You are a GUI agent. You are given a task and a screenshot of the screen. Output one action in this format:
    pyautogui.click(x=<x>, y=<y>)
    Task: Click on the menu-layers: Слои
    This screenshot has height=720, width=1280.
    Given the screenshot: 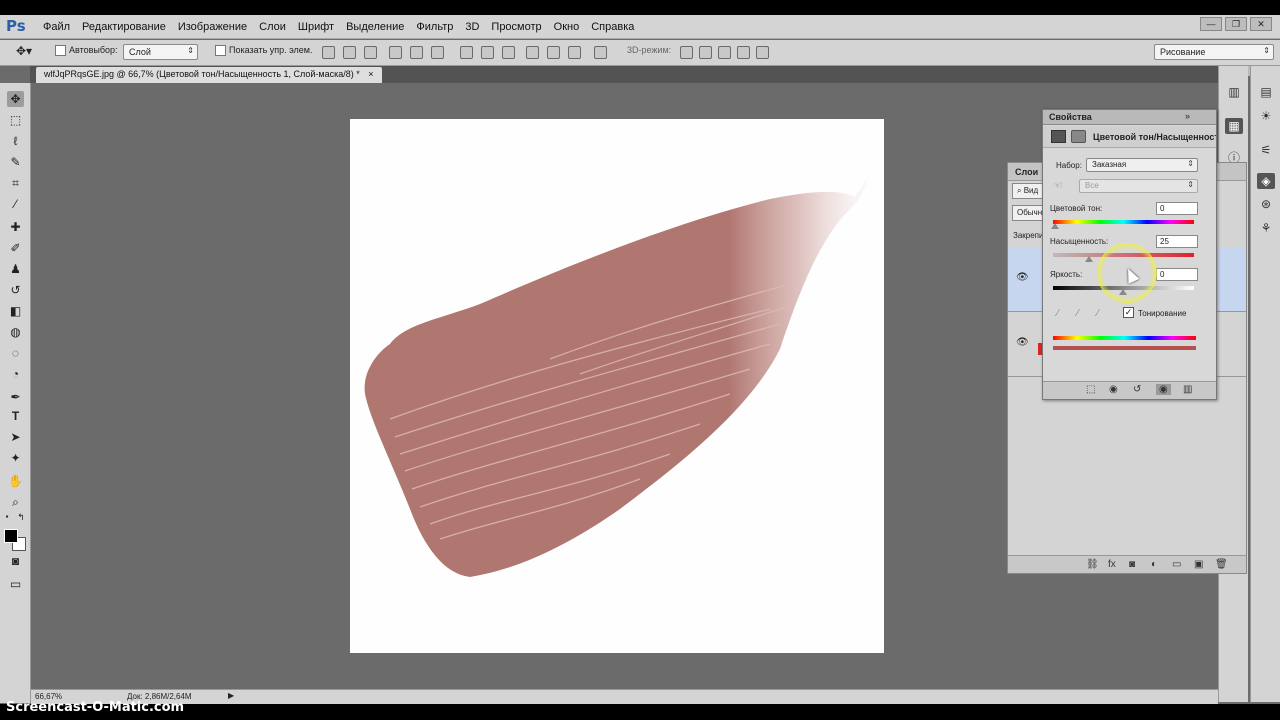 What is the action you would take?
    pyautogui.click(x=272, y=27)
    